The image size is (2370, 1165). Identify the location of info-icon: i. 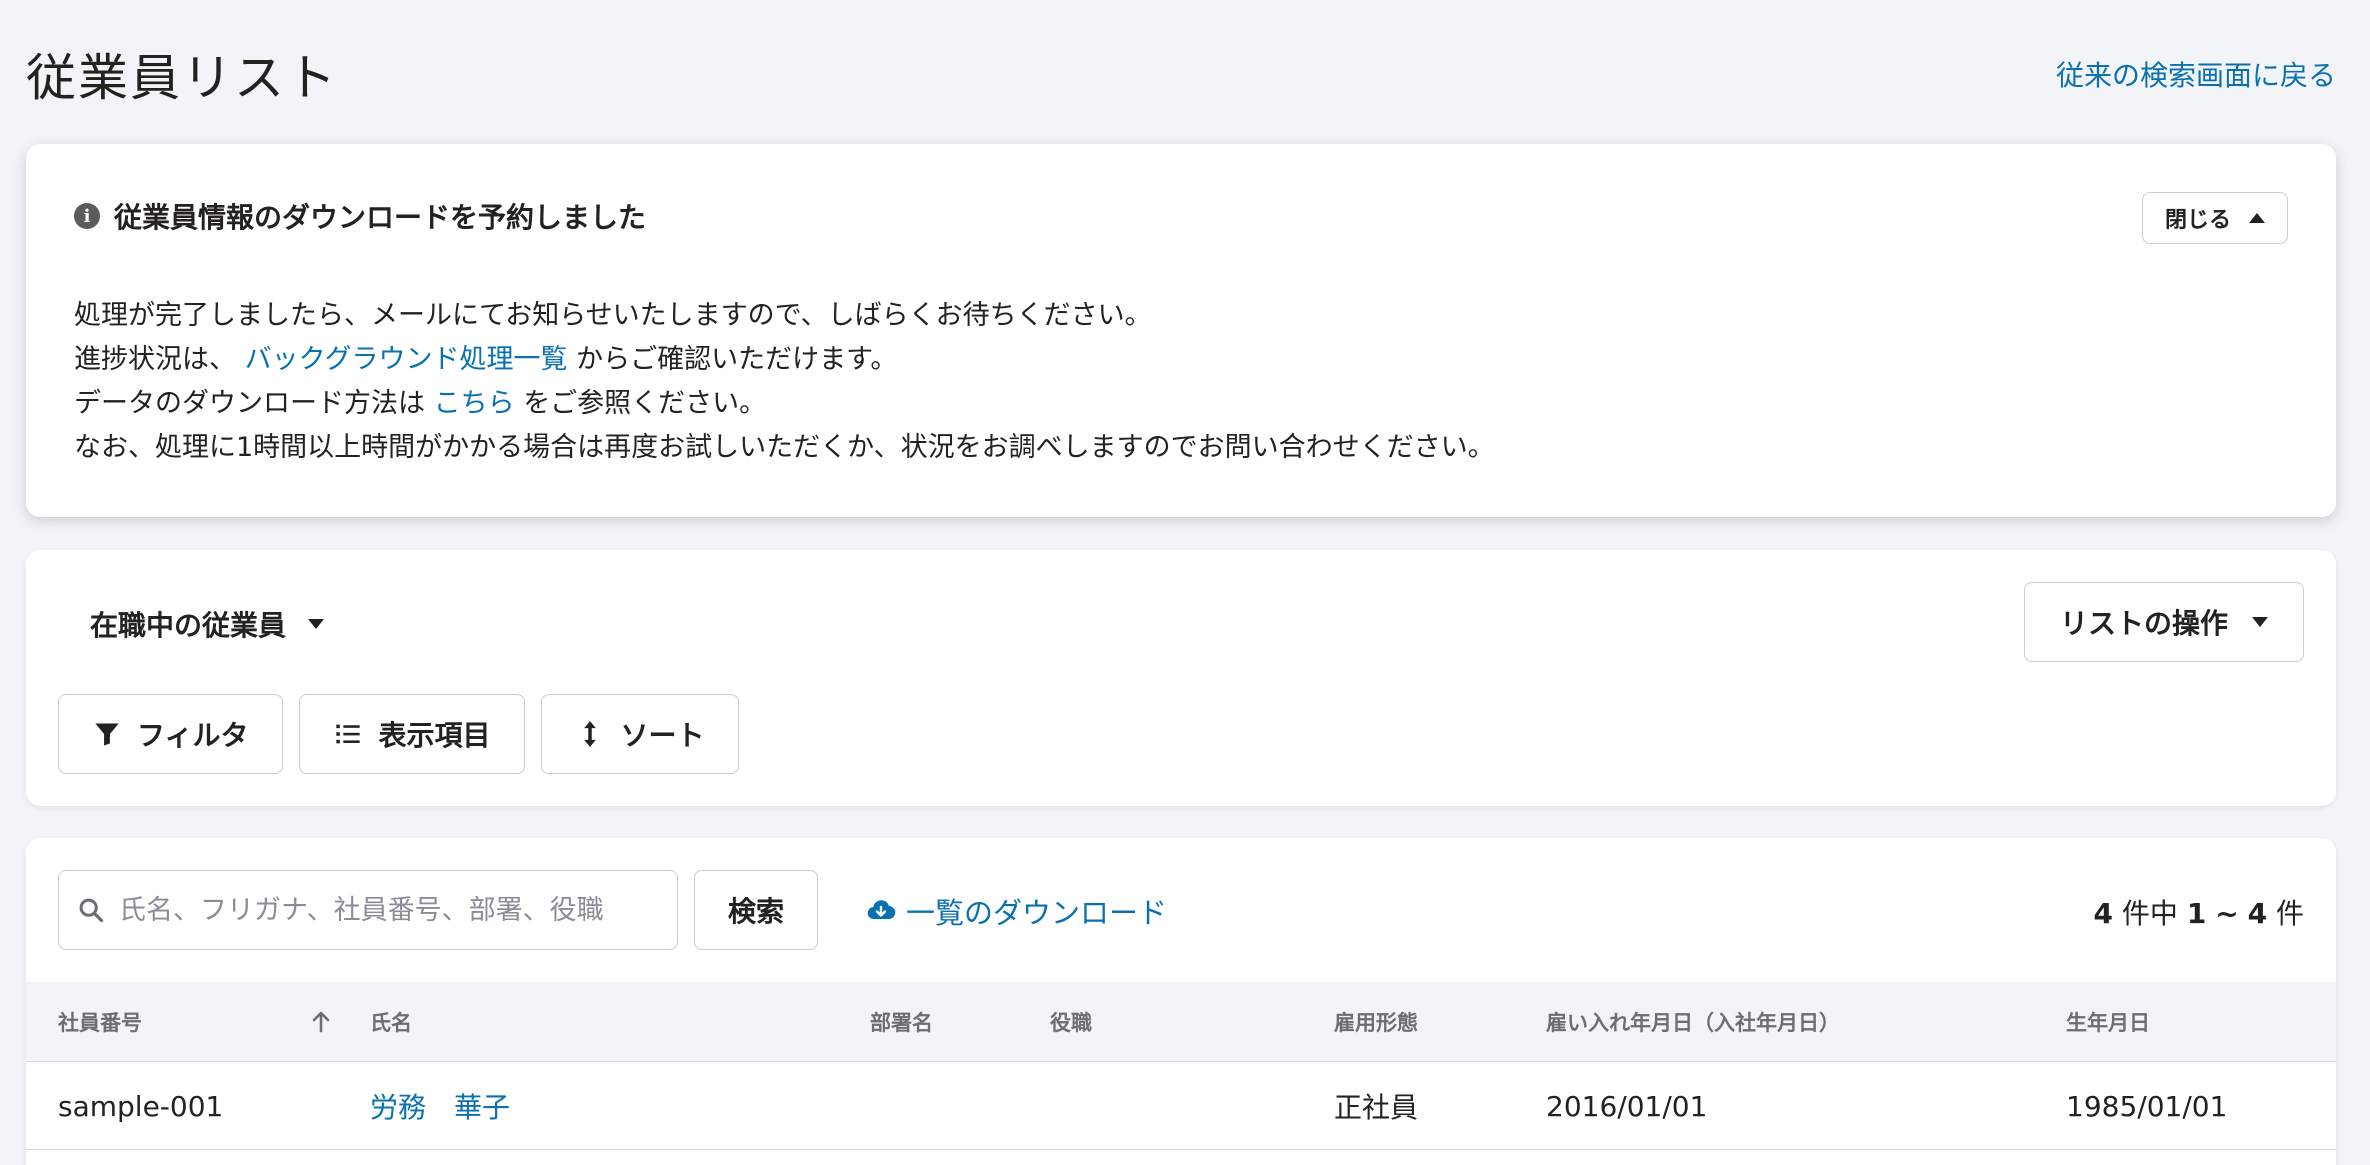
(87, 216).